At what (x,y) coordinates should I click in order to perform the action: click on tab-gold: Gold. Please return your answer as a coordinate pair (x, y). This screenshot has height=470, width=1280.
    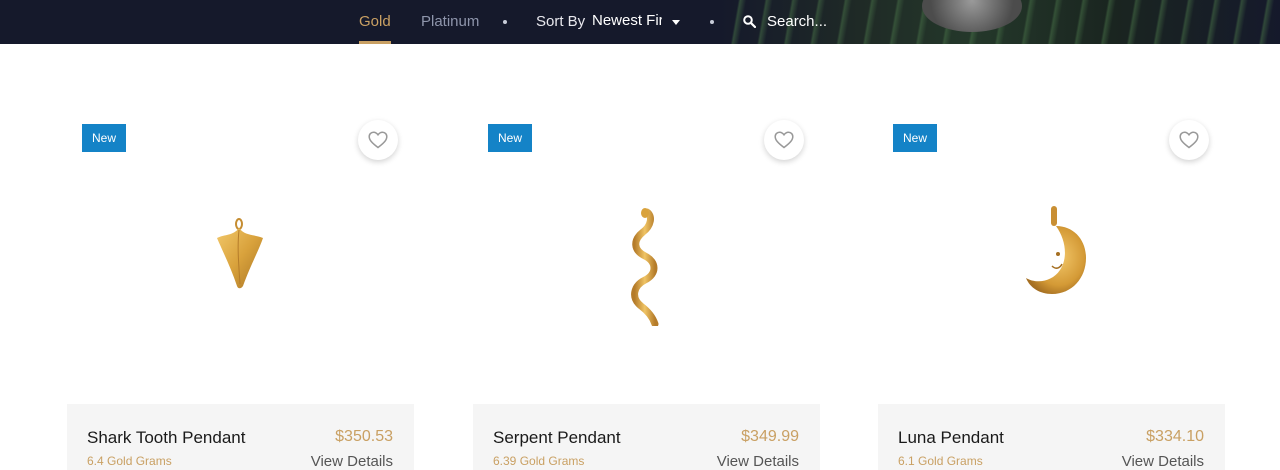
    Looking at the image, I should click on (375, 21).